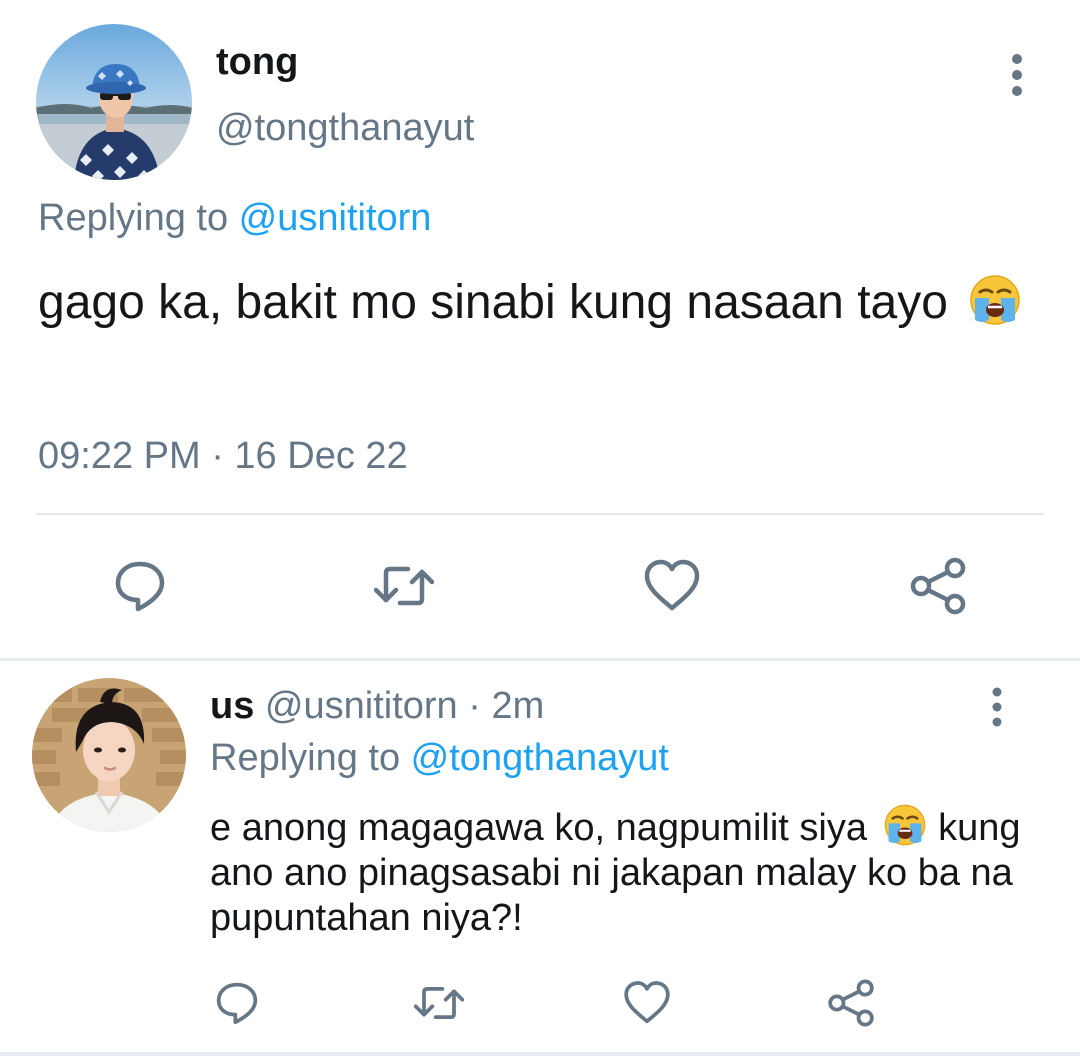 The image size is (1080, 1056). I want to click on section-divider, so click(540, 659).